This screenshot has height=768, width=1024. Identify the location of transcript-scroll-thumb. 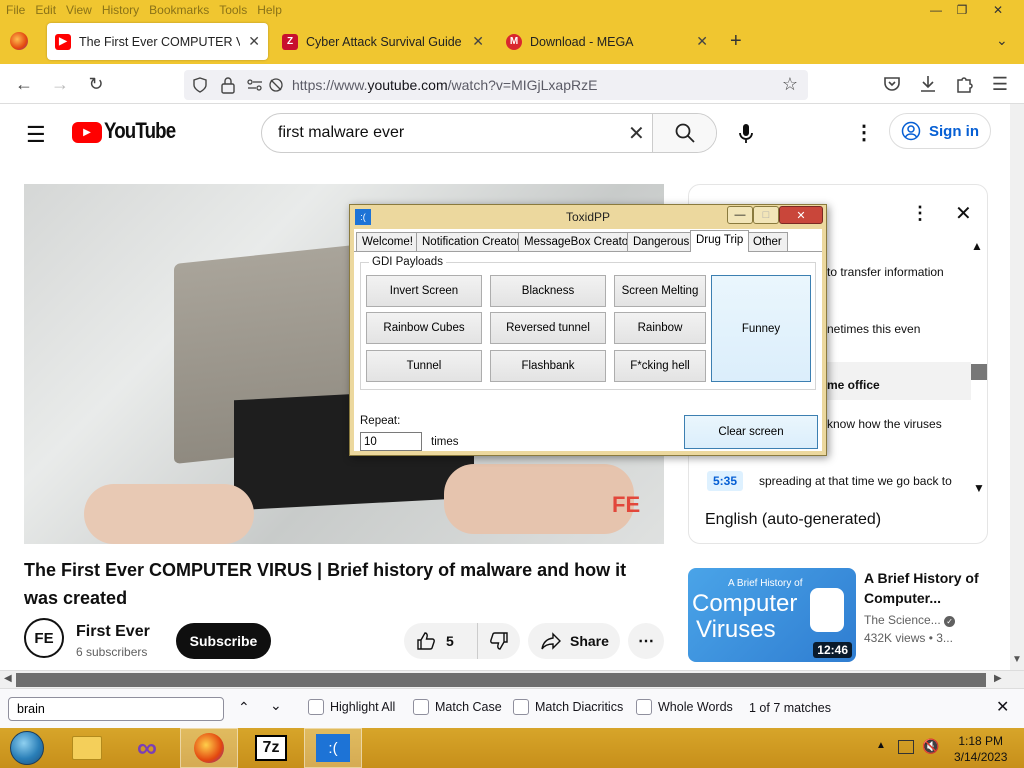
(979, 372).